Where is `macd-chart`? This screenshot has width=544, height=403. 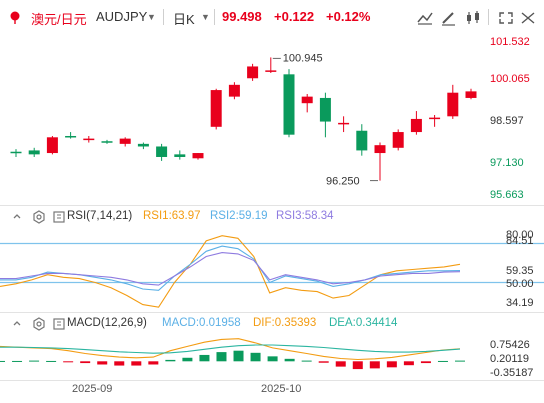
macd-chart is located at coordinates (272, 356).